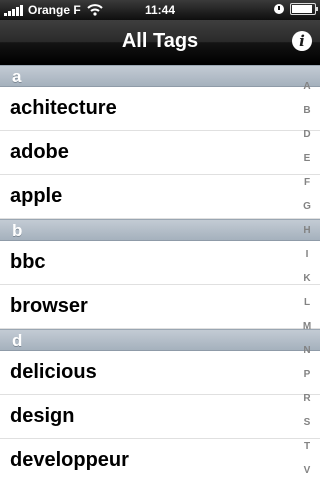 Image resolution: width=320 pixels, height=483 pixels. Describe the element at coordinates (160, 340) in the screenshot. I see `section-header-d: d` at that location.